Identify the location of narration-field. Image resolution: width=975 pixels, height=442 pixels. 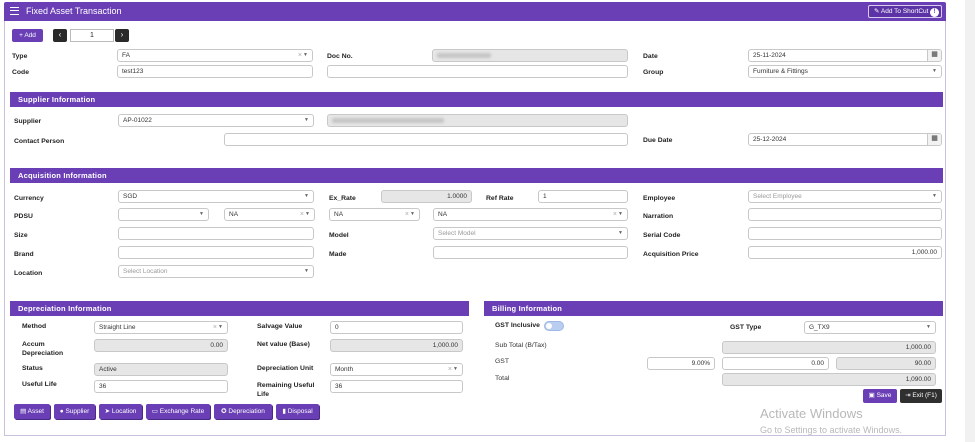
(845, 214).